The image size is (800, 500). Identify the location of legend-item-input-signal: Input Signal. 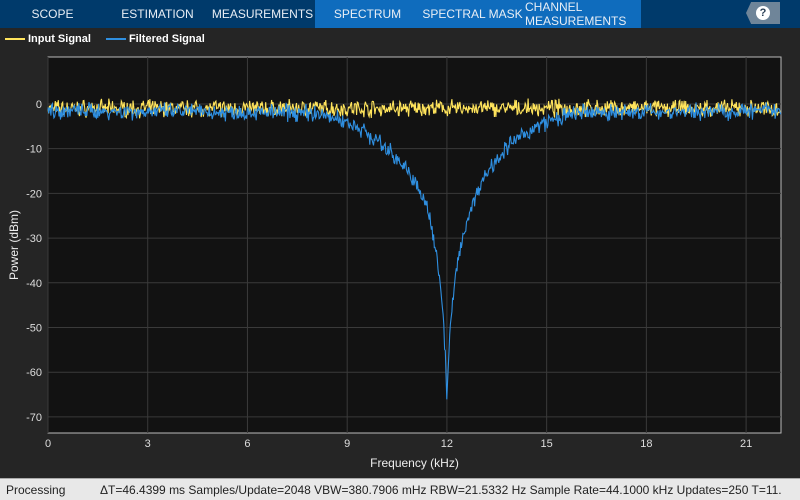
(48, 39).